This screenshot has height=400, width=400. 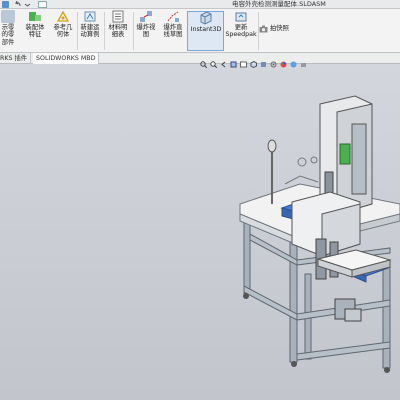 I want to click on title-bar: 电容外壳检测测量配体.SLDASM, so click(x=200, y=4).